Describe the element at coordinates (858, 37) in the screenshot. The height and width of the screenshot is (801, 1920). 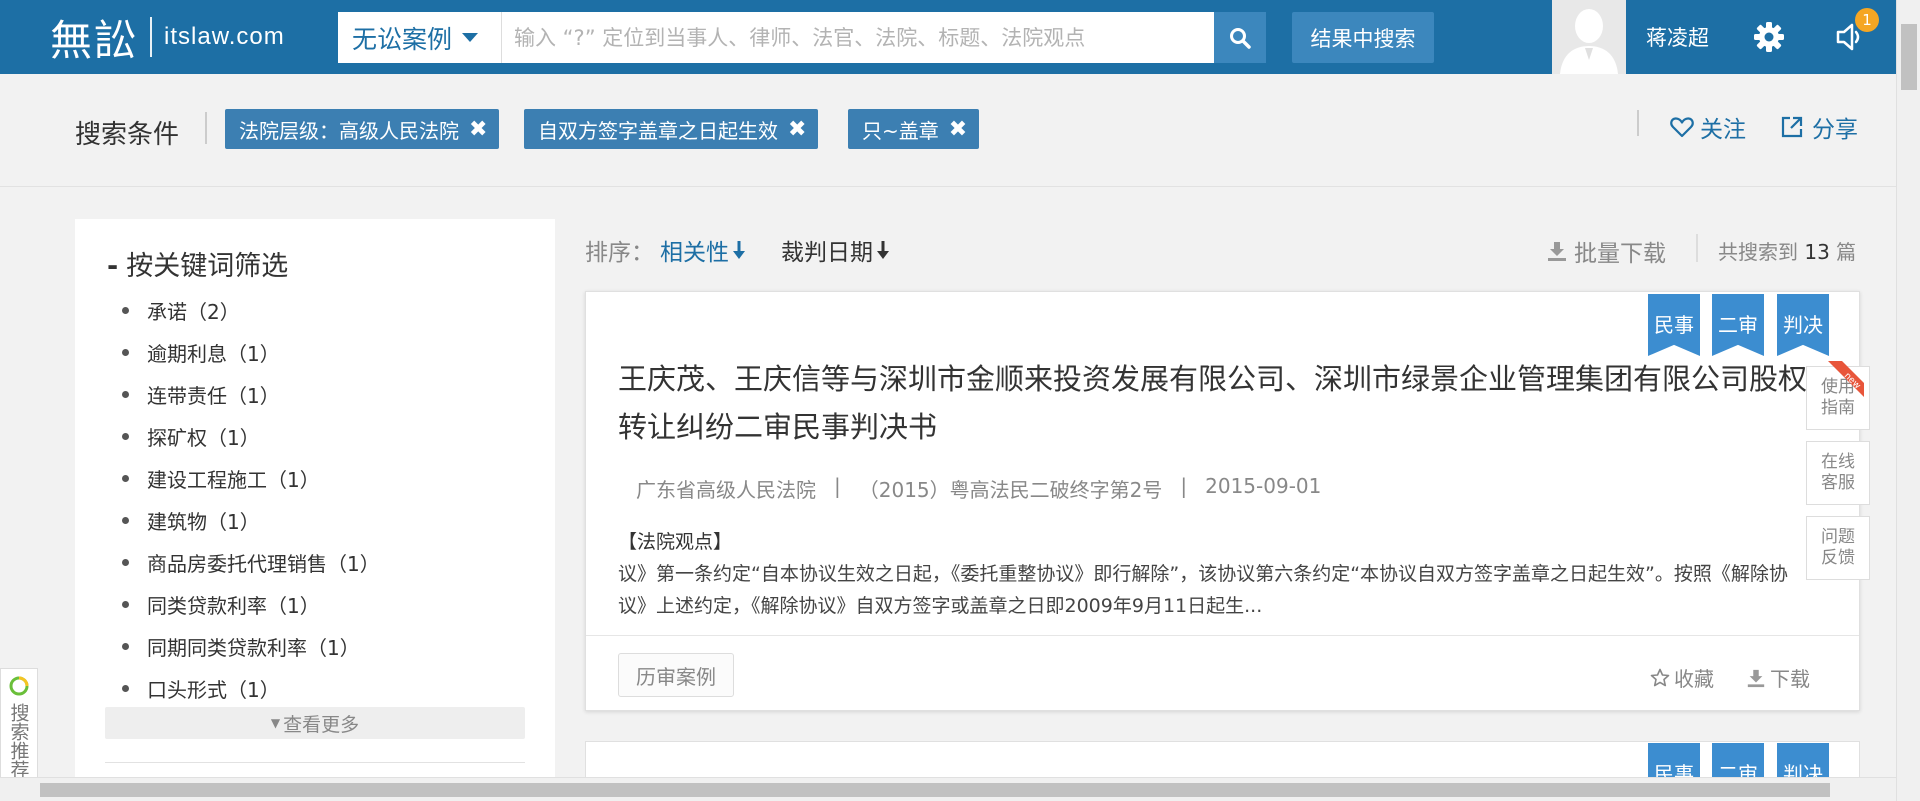
I see `search-input` at that location.